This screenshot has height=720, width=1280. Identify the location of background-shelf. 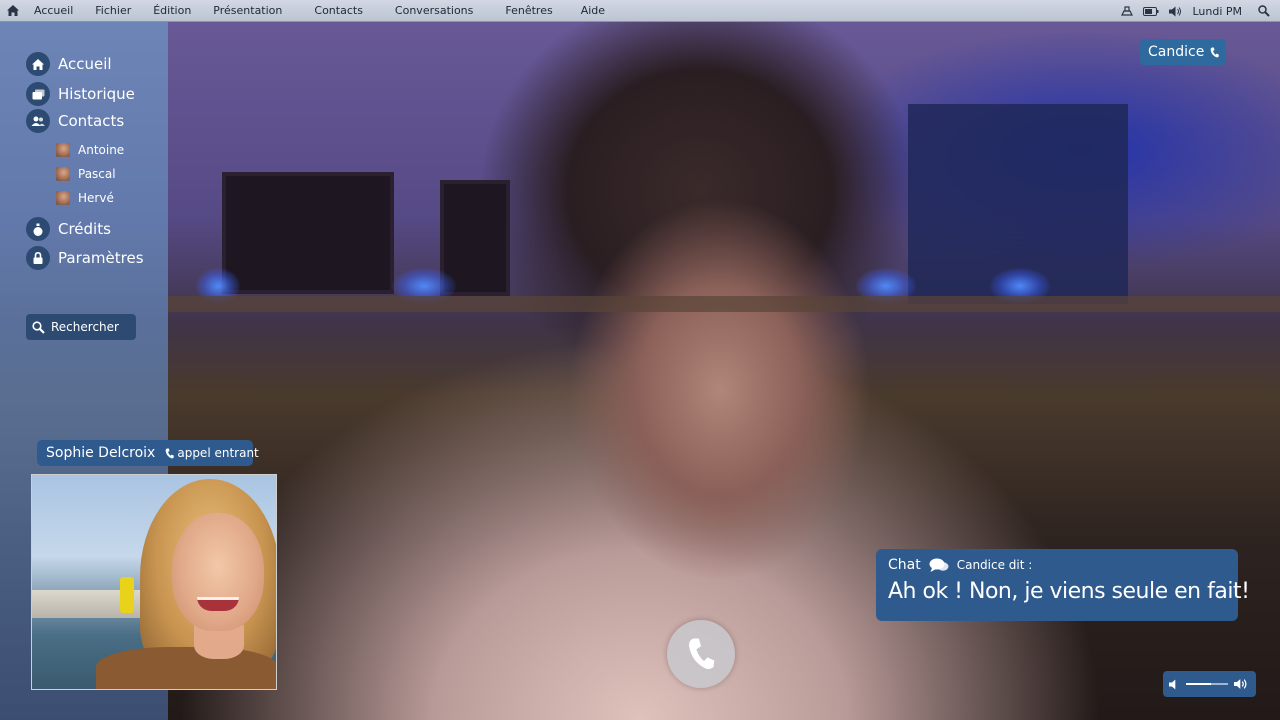
(724, 304).